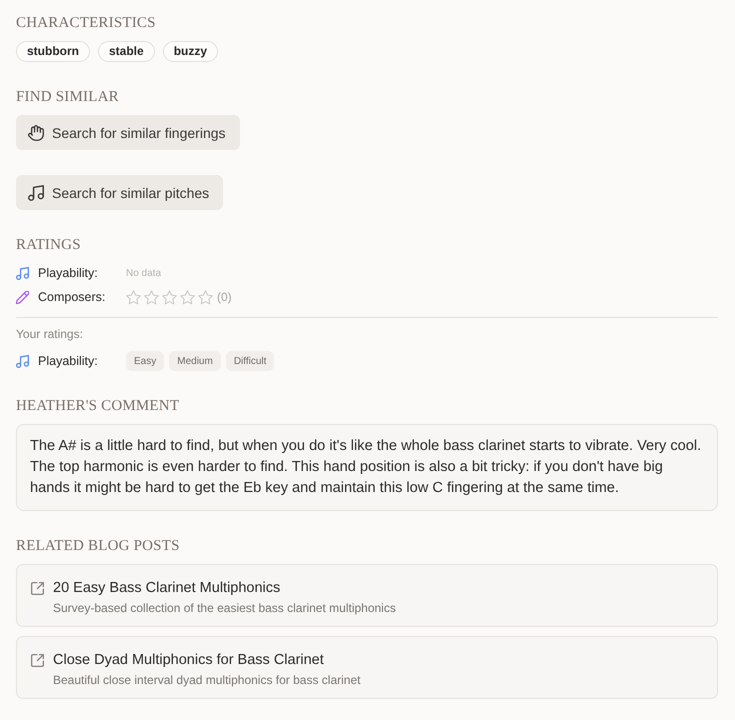  Describe the element at coordinates (49, 334) in the screenshot. I see `your-ratings-label: Your ratings:` at that location.